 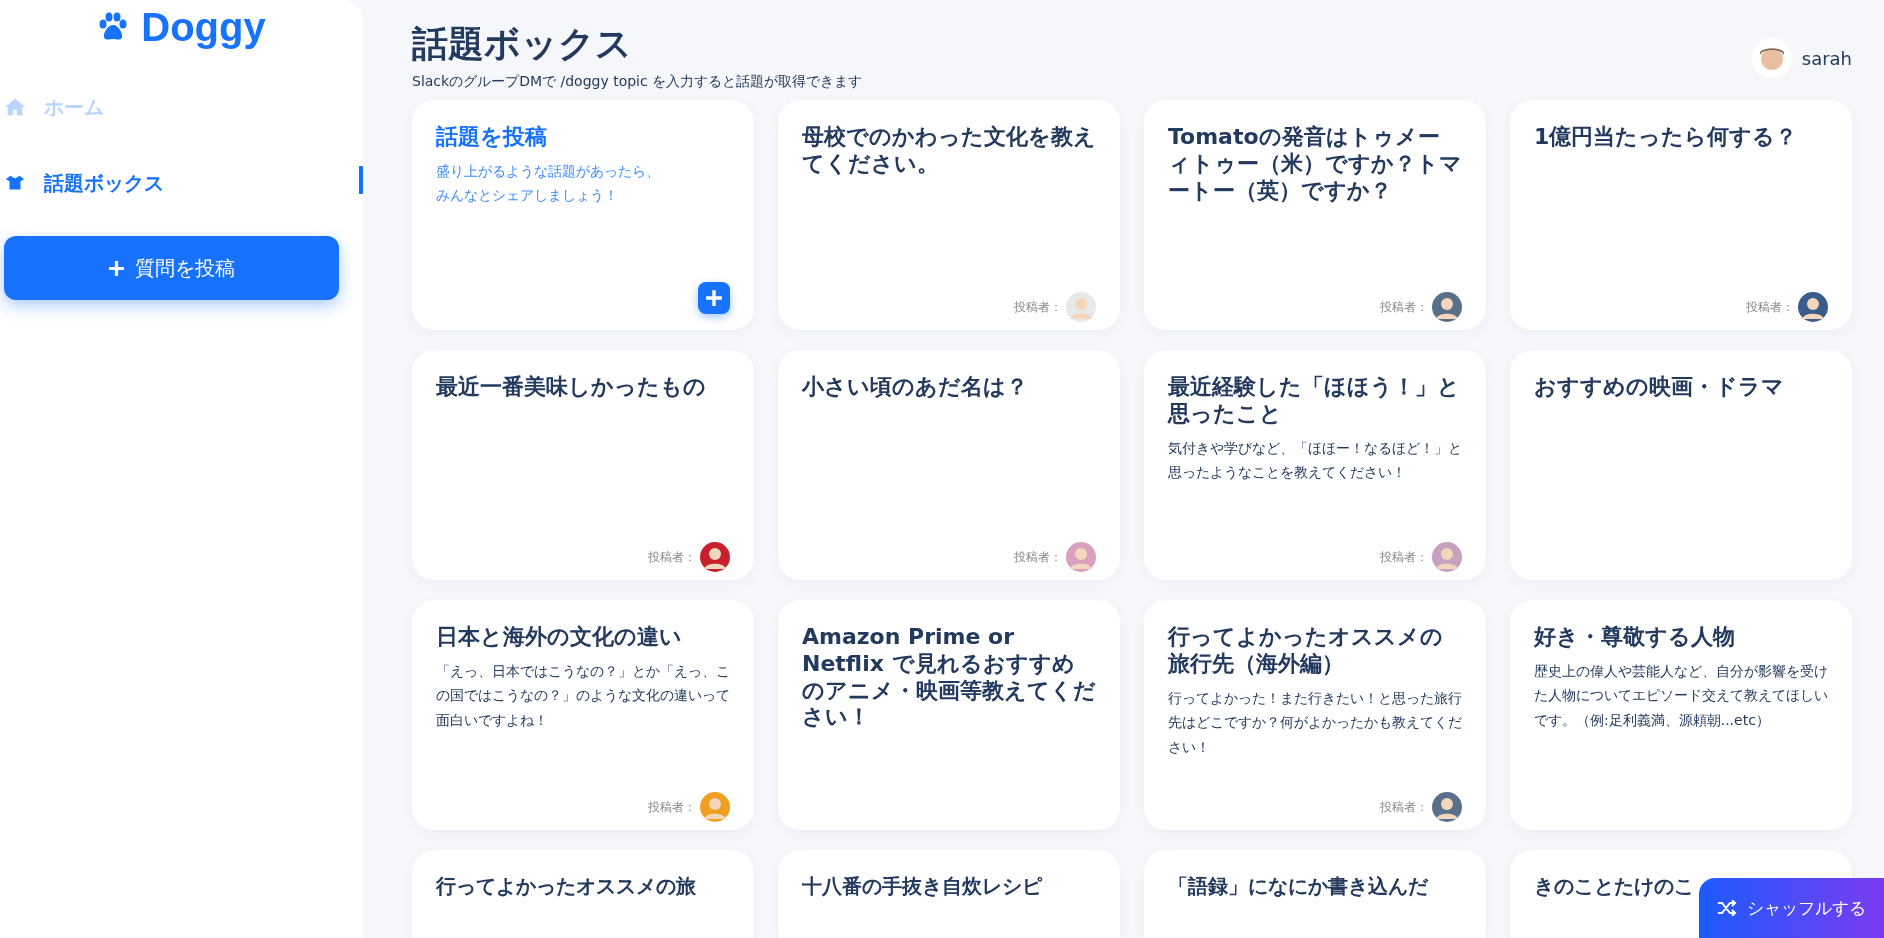 What do you see at coordinates (566, 886) in the screenshot?
I see `card-title: 行ってよかったオススメの旅` at bounding box center [566, 886].